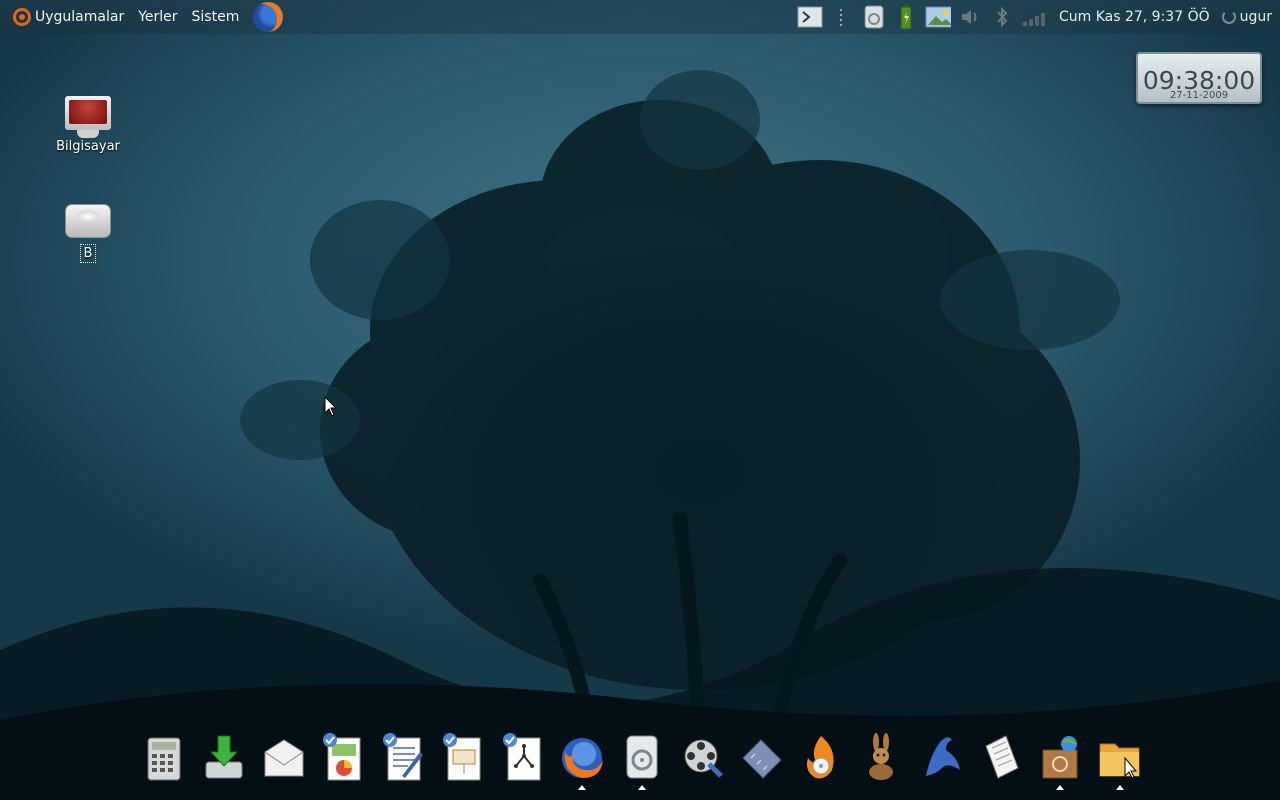 This screenshot has width=1280, height=800. What do you see at coordinates (88, 221) in the screenshot?
I see `drive-icon` at bounding box center [88, 221].